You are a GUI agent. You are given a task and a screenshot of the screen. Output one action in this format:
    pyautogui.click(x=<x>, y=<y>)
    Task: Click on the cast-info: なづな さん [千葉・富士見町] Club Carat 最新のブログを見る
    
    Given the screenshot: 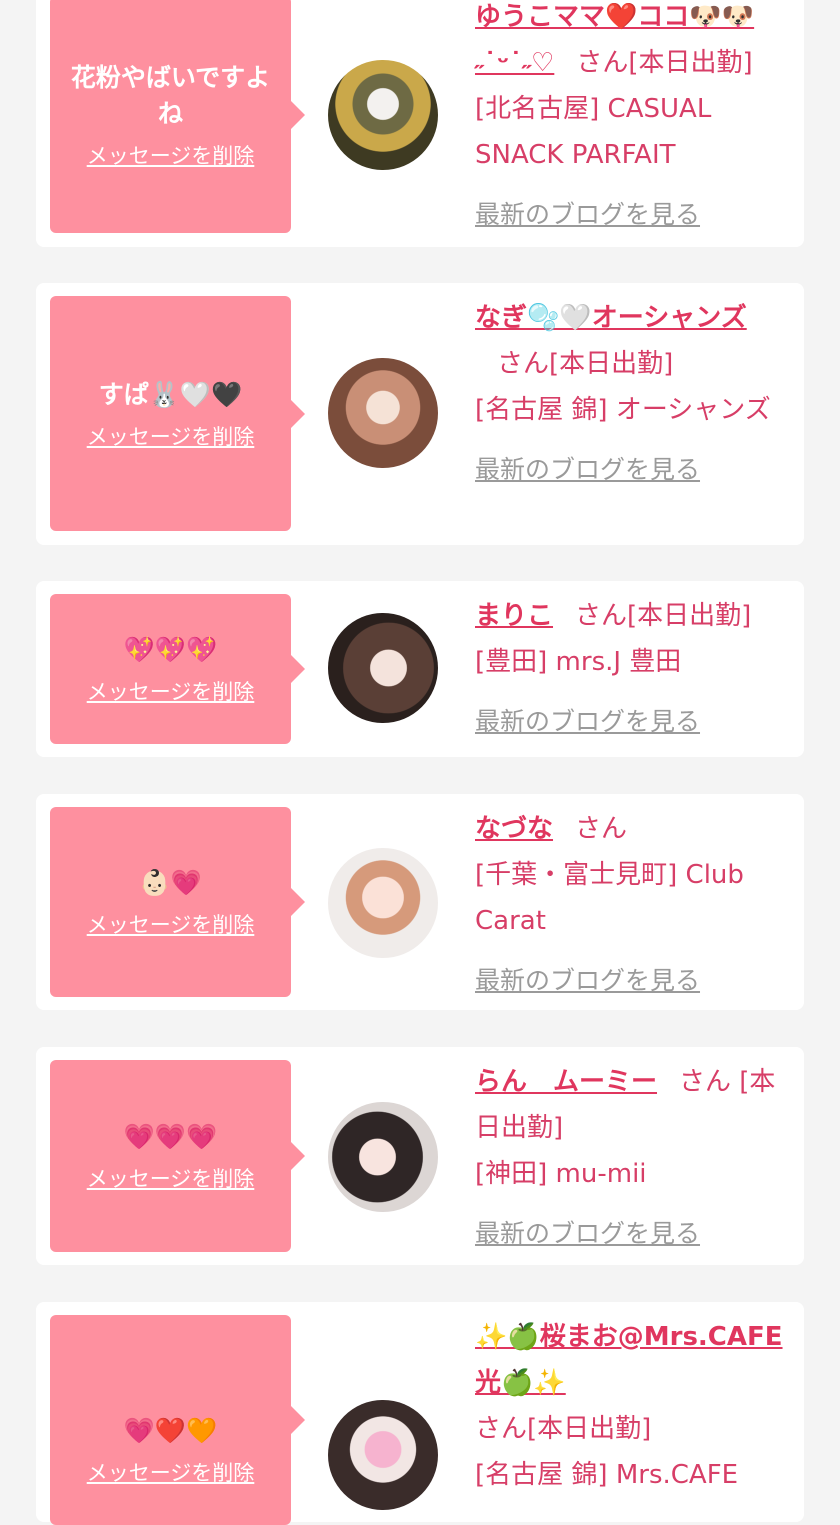 What is the action you would take?
    pyautogui.click(x=631, y=905)
    